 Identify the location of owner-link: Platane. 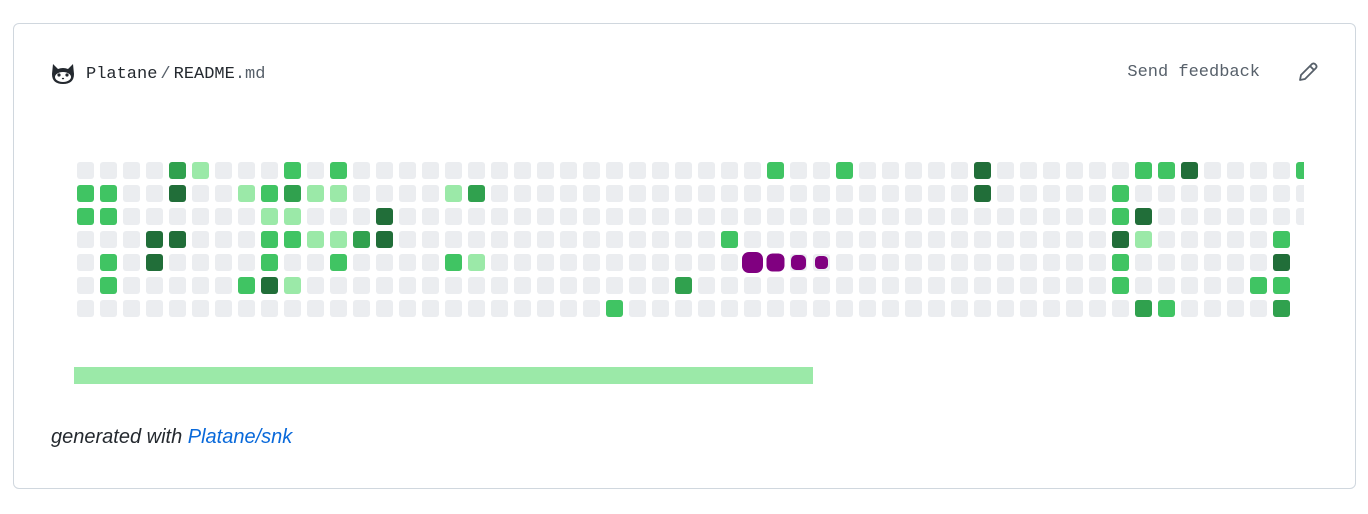
(121, 74).